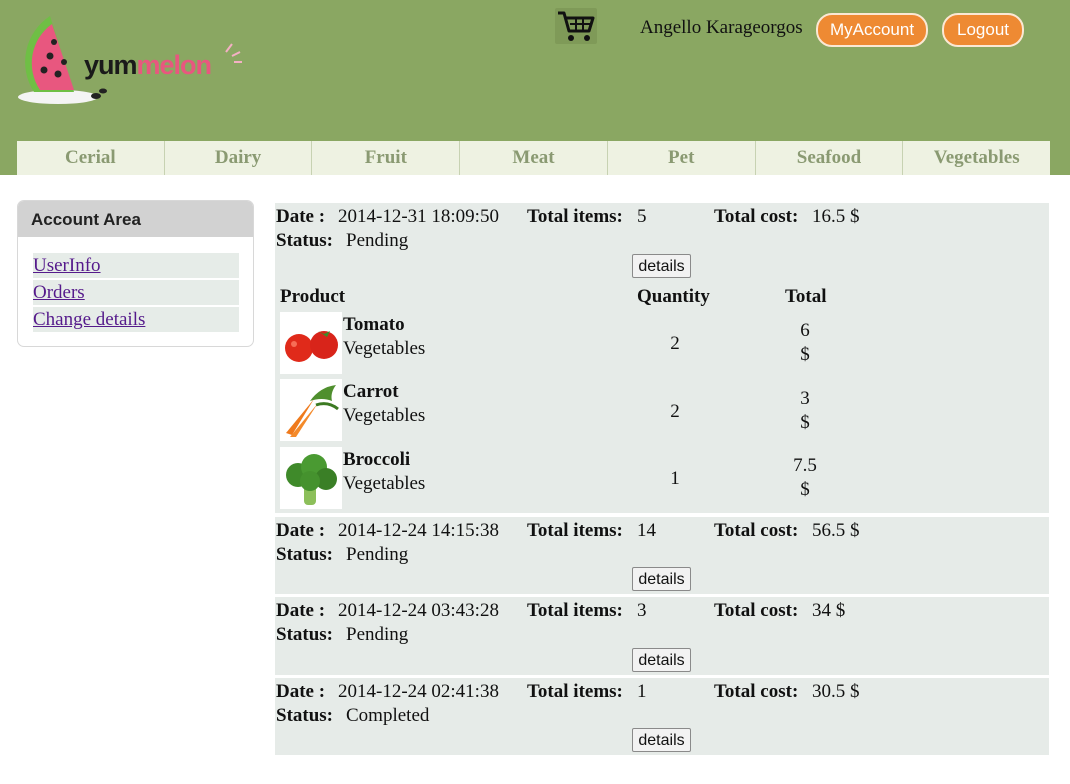  I want to click on category-tab-vegetables: Vegetables, so click(976, 158).